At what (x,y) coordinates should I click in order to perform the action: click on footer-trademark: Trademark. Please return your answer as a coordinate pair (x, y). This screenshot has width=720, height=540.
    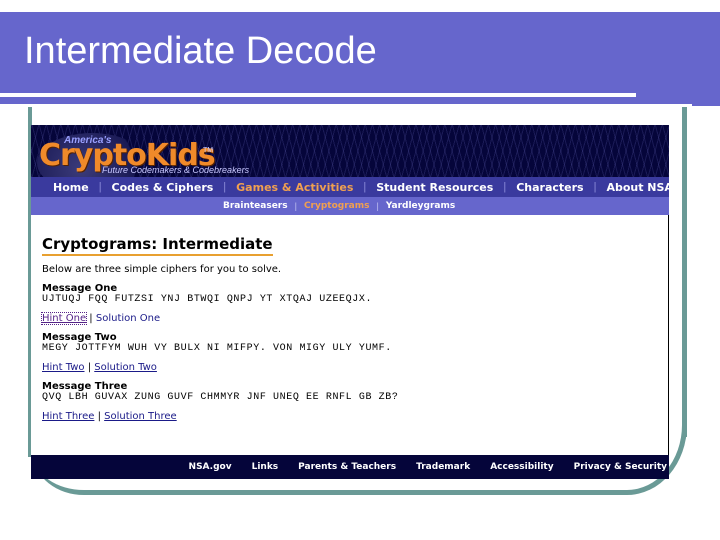
    Looking at the image, I should click on (443, 467).